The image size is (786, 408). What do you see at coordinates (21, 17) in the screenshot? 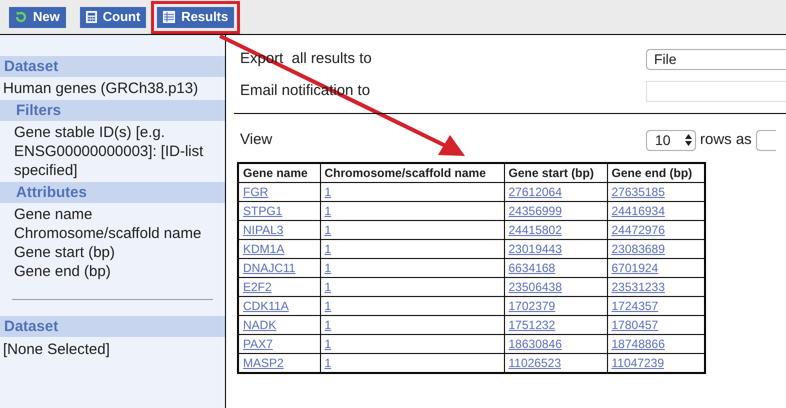
I see `refresh-icon` at bounding box center [21, 17].